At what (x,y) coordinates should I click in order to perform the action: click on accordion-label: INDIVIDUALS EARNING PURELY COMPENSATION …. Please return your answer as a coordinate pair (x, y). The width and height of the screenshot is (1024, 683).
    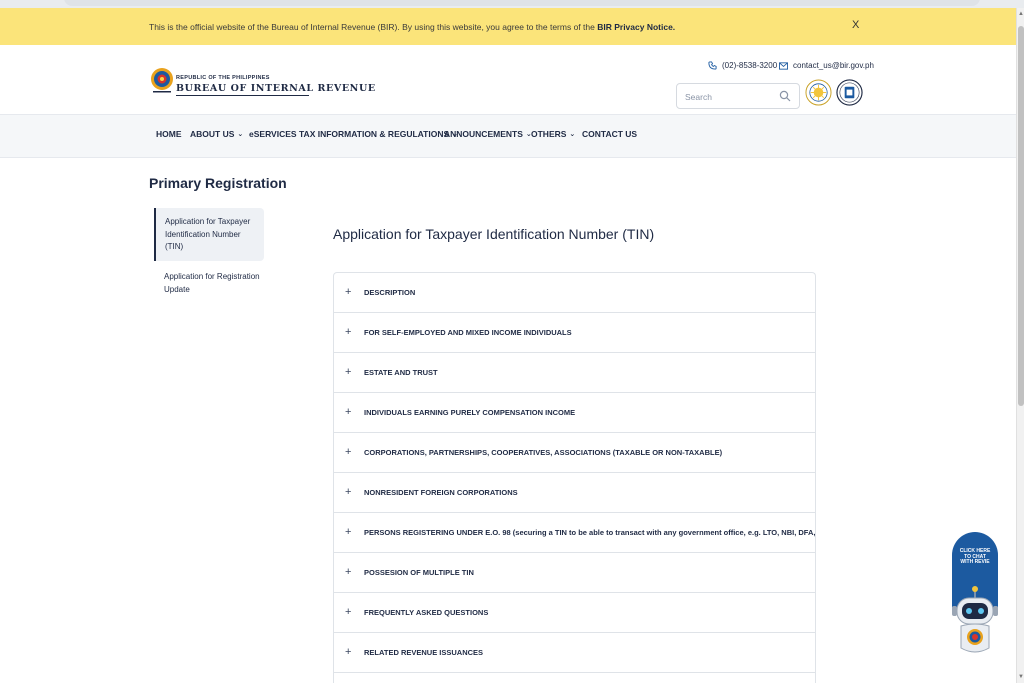
    Looking at the image, I should click on (470, 412).